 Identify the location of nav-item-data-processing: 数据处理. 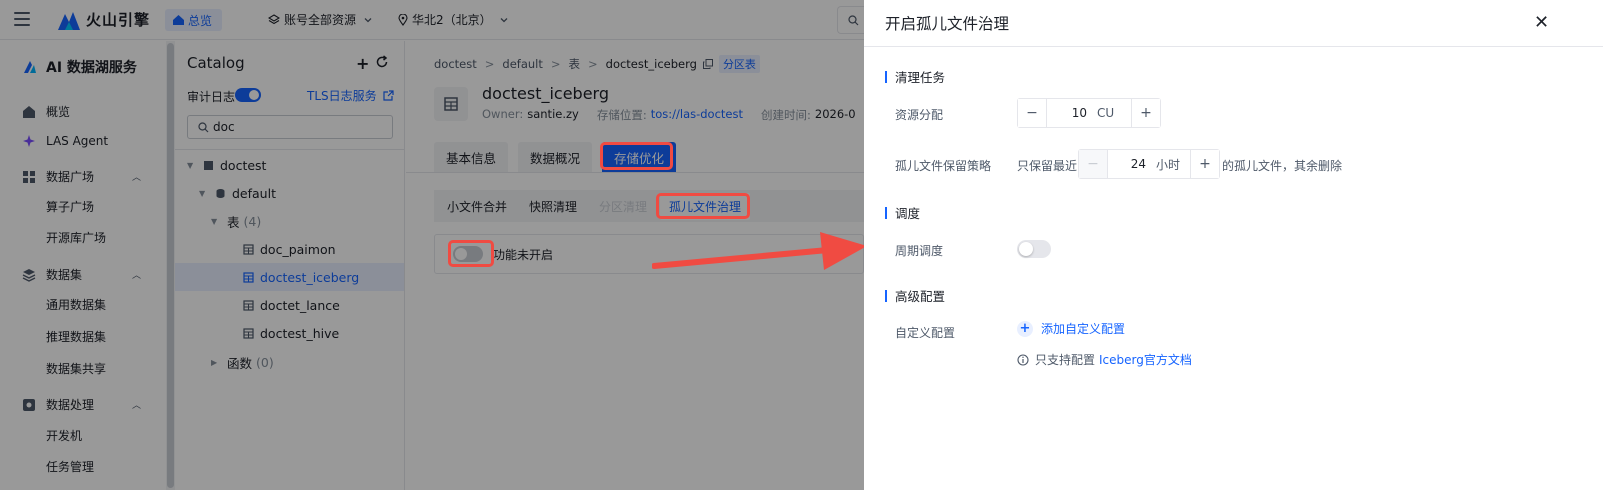
(58, 404).